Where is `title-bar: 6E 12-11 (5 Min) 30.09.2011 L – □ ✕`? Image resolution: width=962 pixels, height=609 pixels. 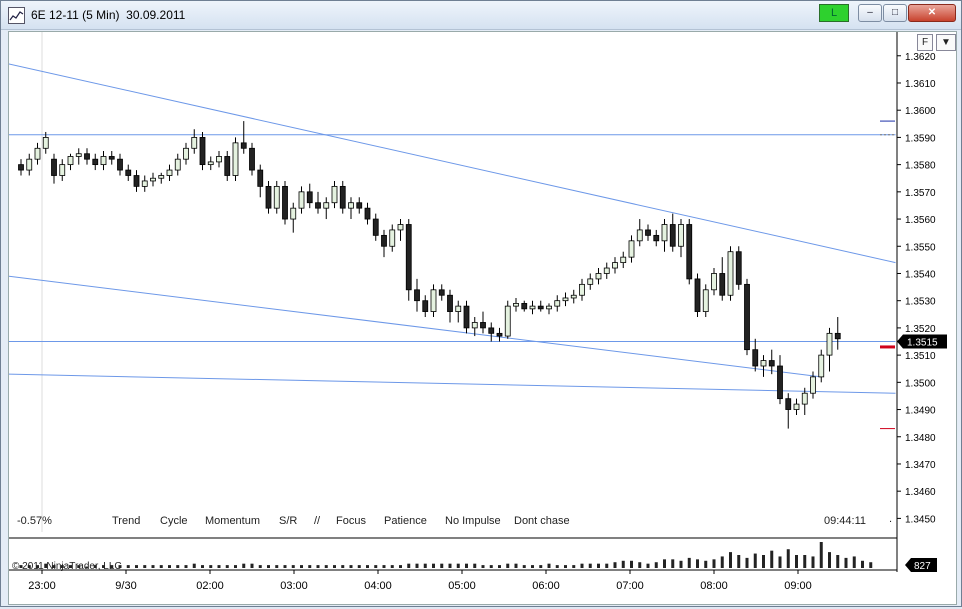
title-bar: 6E 12-11 (5 Min) 30.09.2011 L – □ ✕ is located at coordinates (481, 15).